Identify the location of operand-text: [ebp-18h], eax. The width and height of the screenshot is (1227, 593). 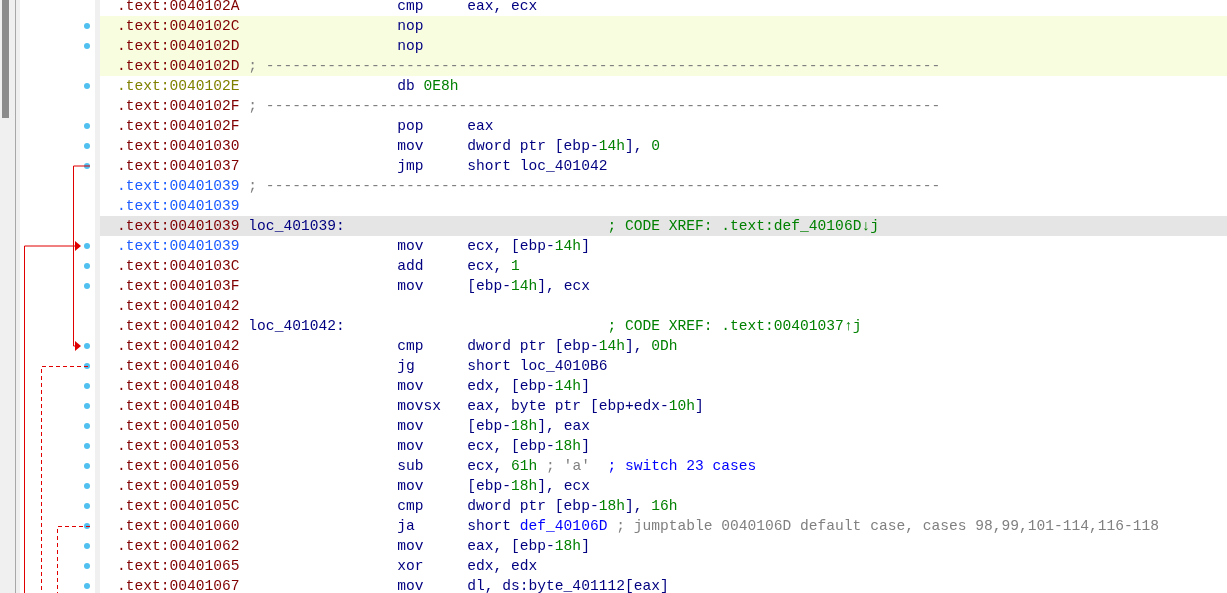
(528, 426).